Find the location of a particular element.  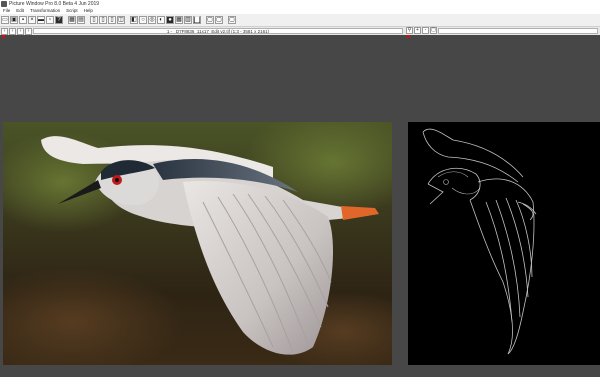

first-image-icon: ‹ is located at coordinates (4, 31).